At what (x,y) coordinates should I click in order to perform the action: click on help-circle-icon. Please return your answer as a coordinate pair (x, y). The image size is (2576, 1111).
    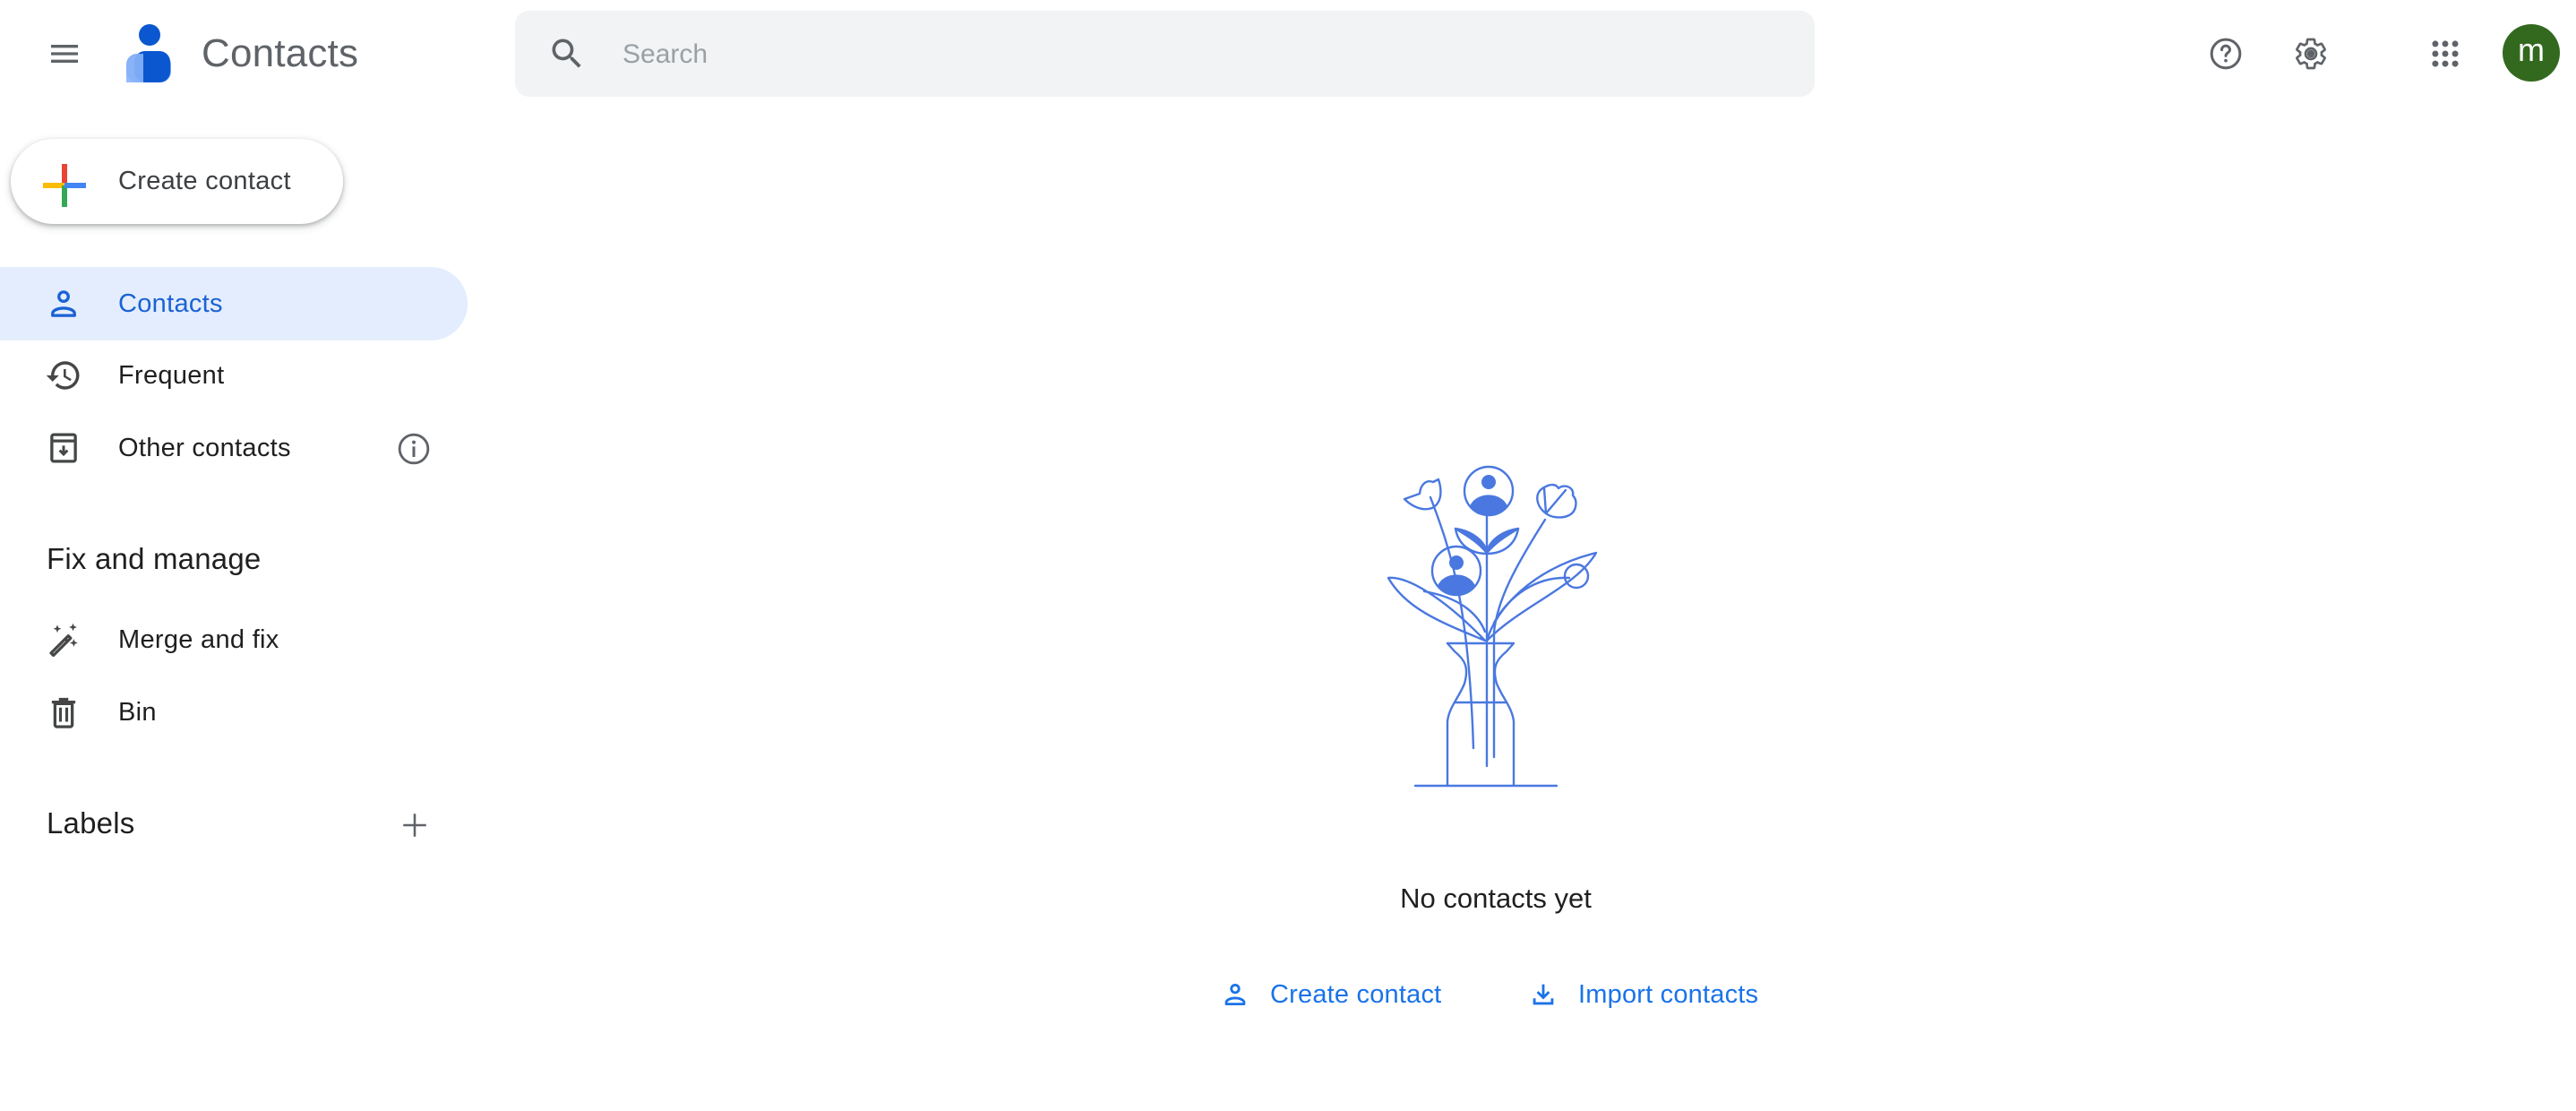
    Looking at the image, I should click on (2226, 54).